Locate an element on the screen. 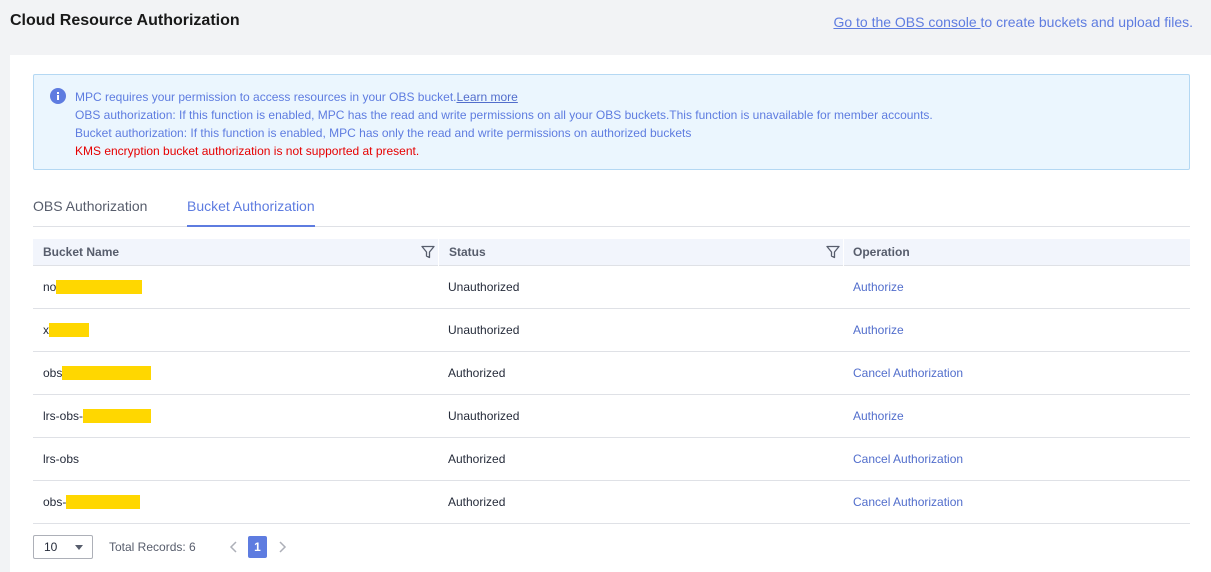 The width and height of the screenshot is (1211, 572). table-row: no Unauthorized Authorize is located at coordinates (611, 287).